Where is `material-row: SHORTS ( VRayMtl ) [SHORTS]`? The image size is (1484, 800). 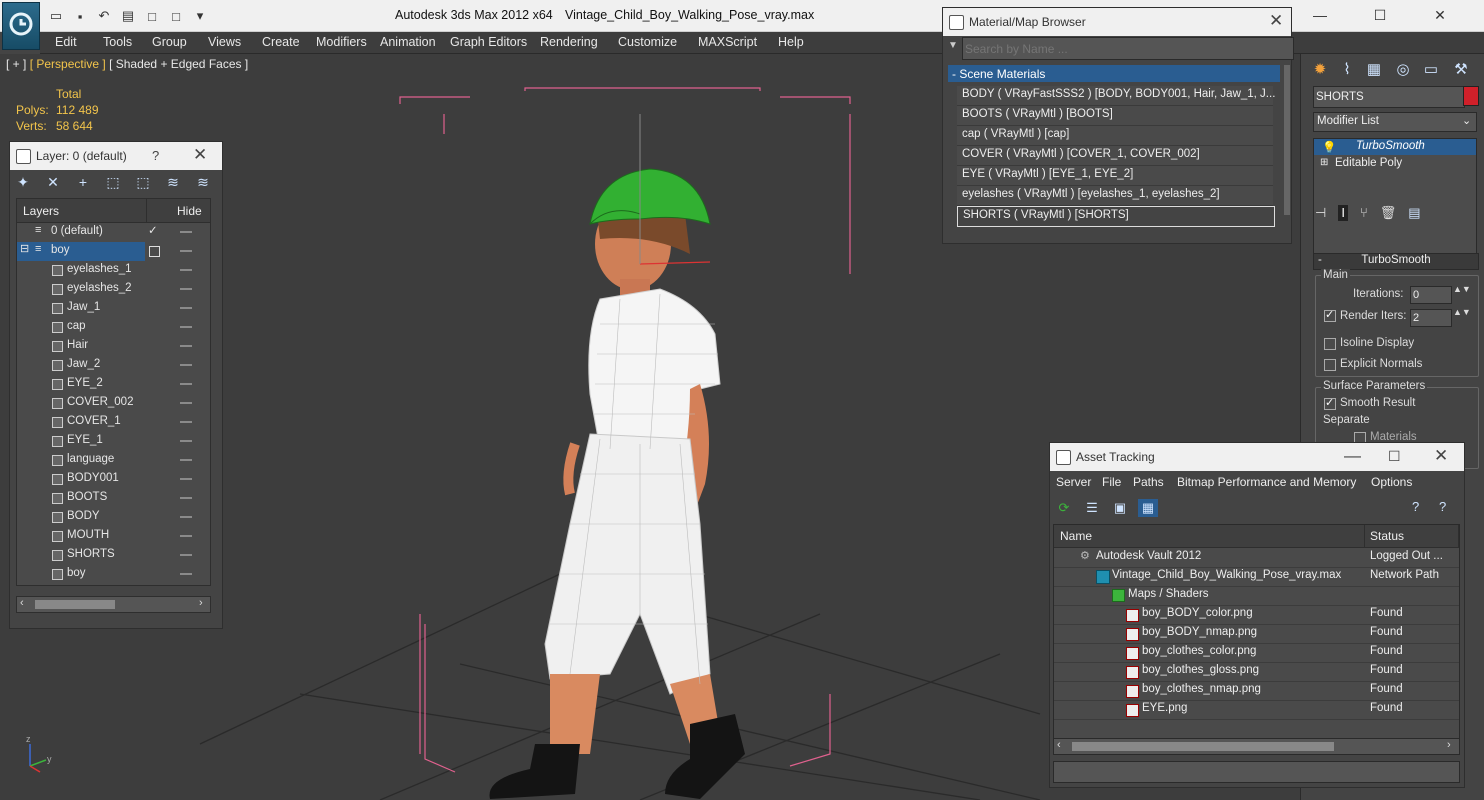 material-row: SHORTS ( VRayMtl ) [SHORTS] is located at coordinates (1116, 216).